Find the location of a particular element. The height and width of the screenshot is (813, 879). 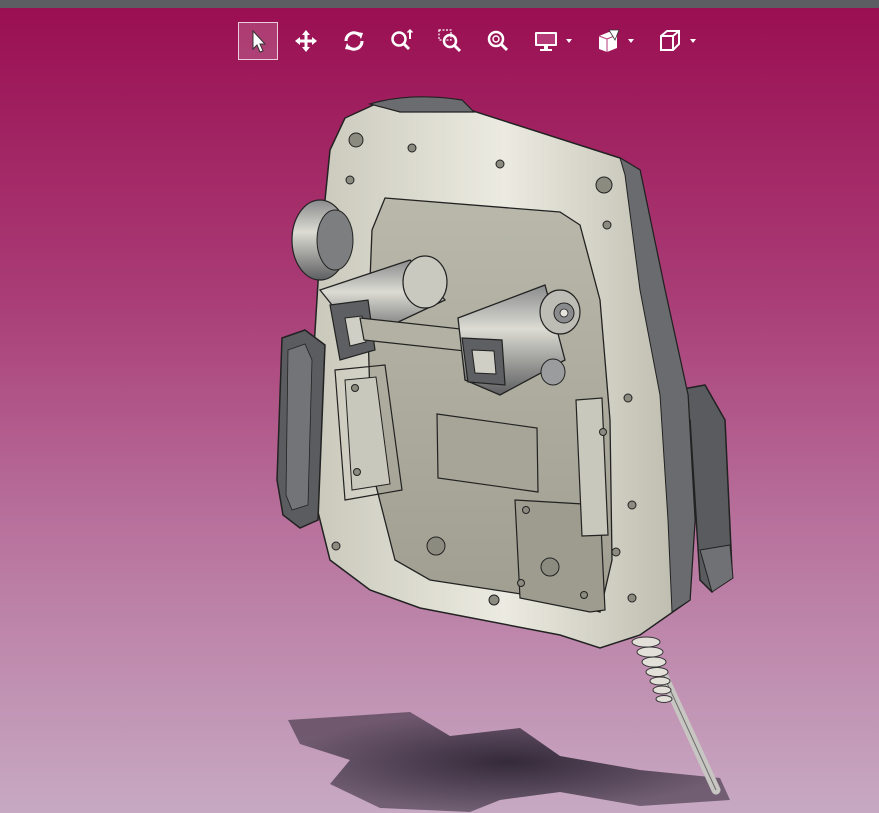

model-shadow is located at coordinates (509, 762).